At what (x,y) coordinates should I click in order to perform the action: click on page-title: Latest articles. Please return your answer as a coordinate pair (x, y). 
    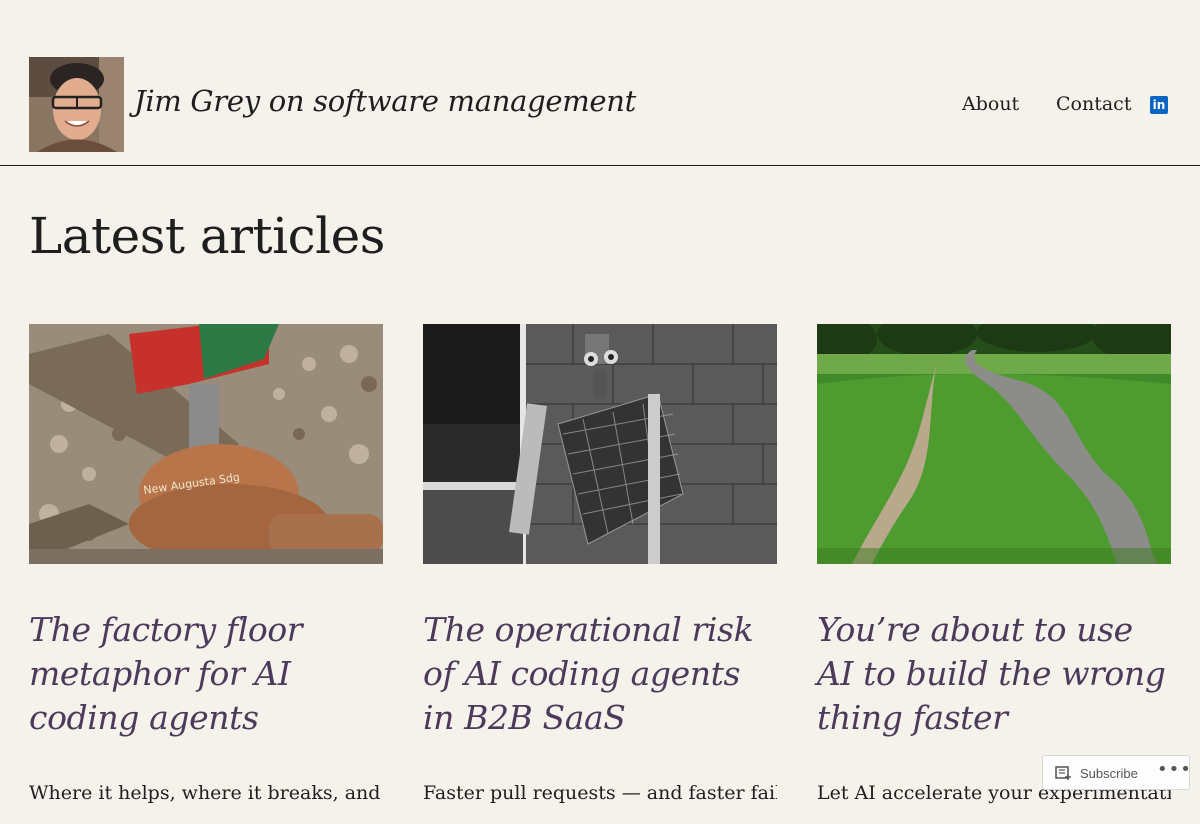
    Looking at the image, I should click on (207, 236).